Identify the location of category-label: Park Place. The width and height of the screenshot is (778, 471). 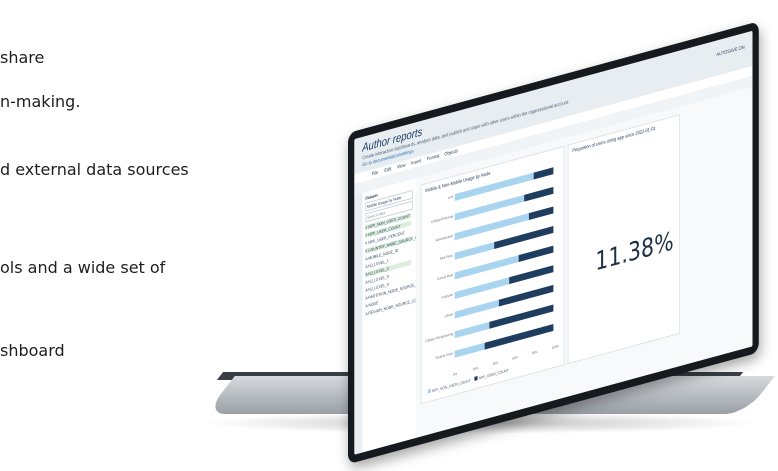
(446, 257).